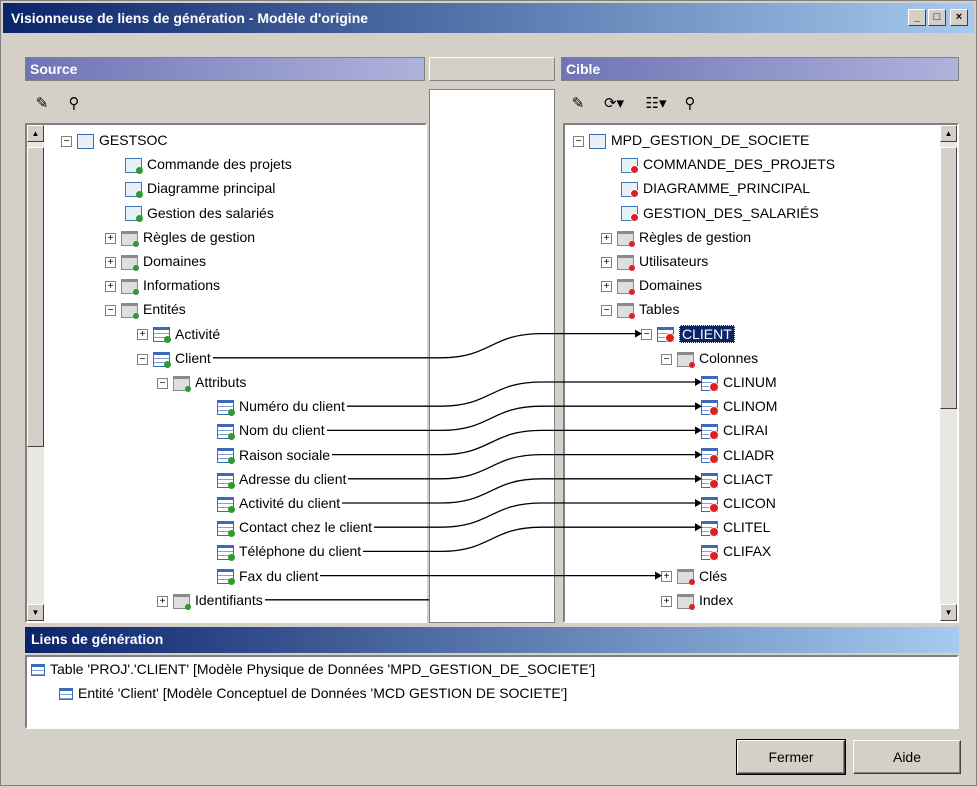 This screenshot has width=977, height=787. Describe the element at coordinates (697, 600) in the screenshot. I see `target-tree-node: + Index` at that location.